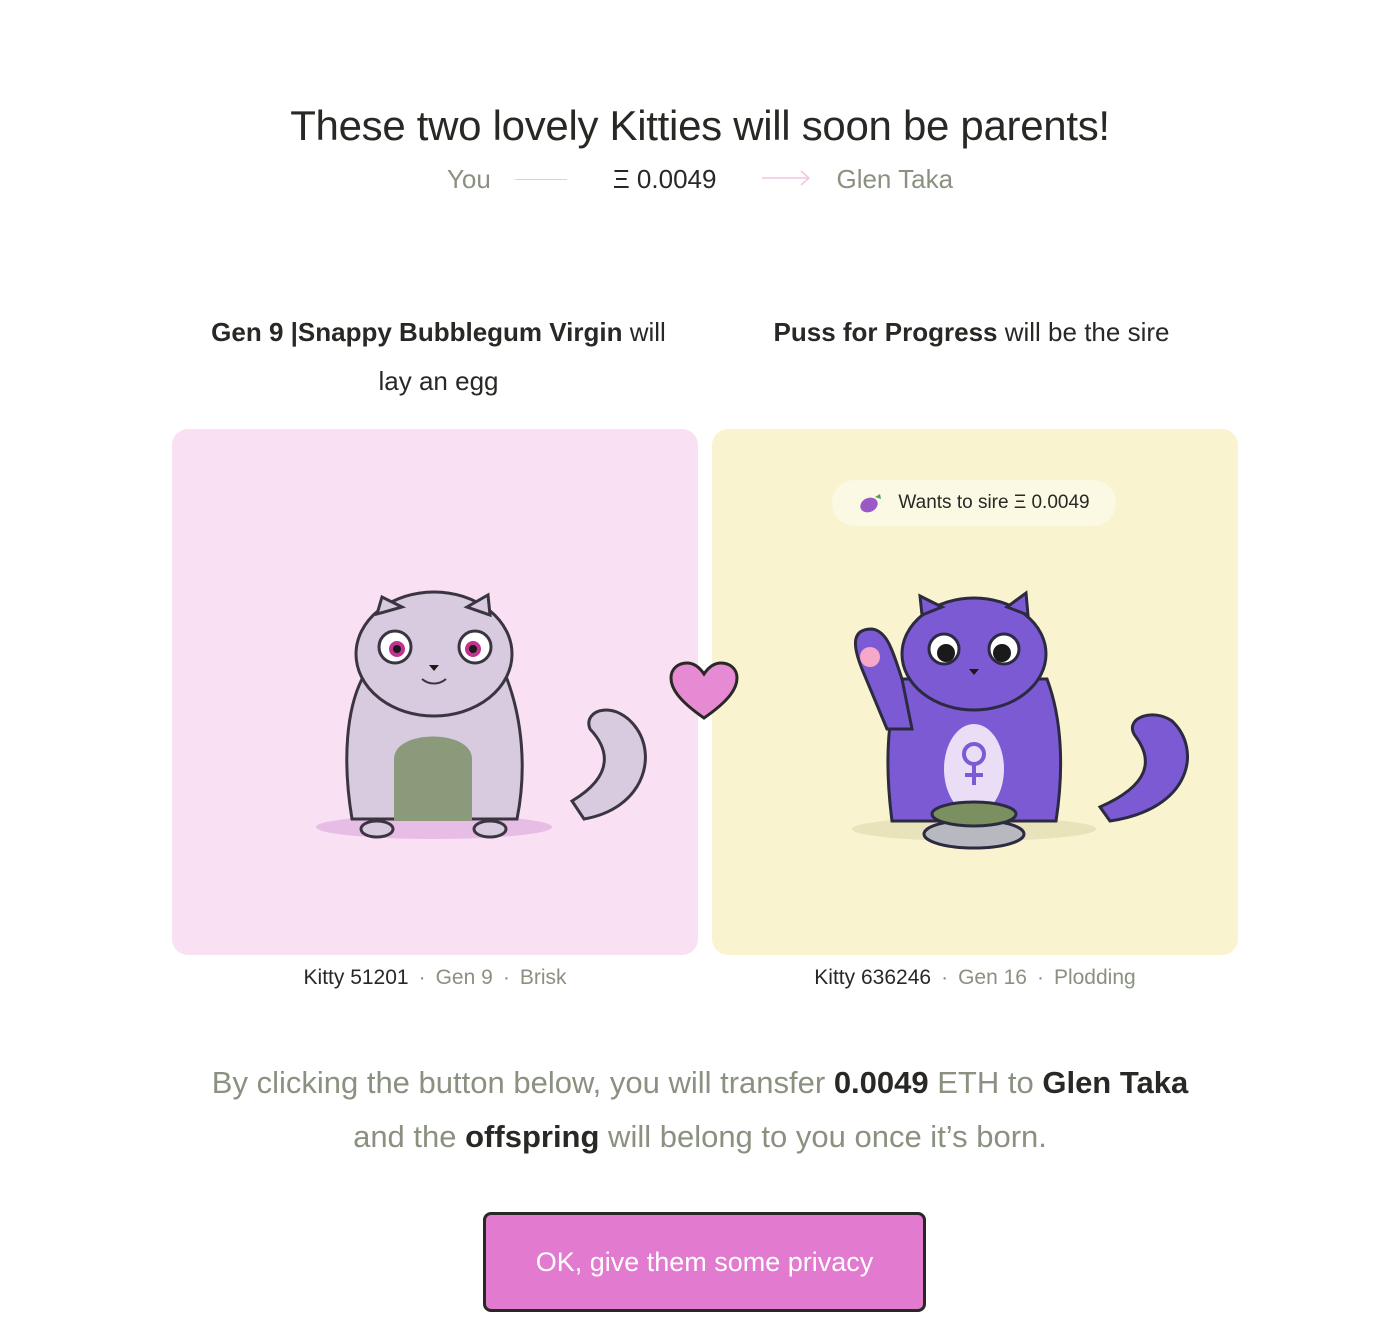  What do you see at coordinates (787, 179) in the screenshot?
I see `arrow-right-icon` at bounding box center [787, 179].